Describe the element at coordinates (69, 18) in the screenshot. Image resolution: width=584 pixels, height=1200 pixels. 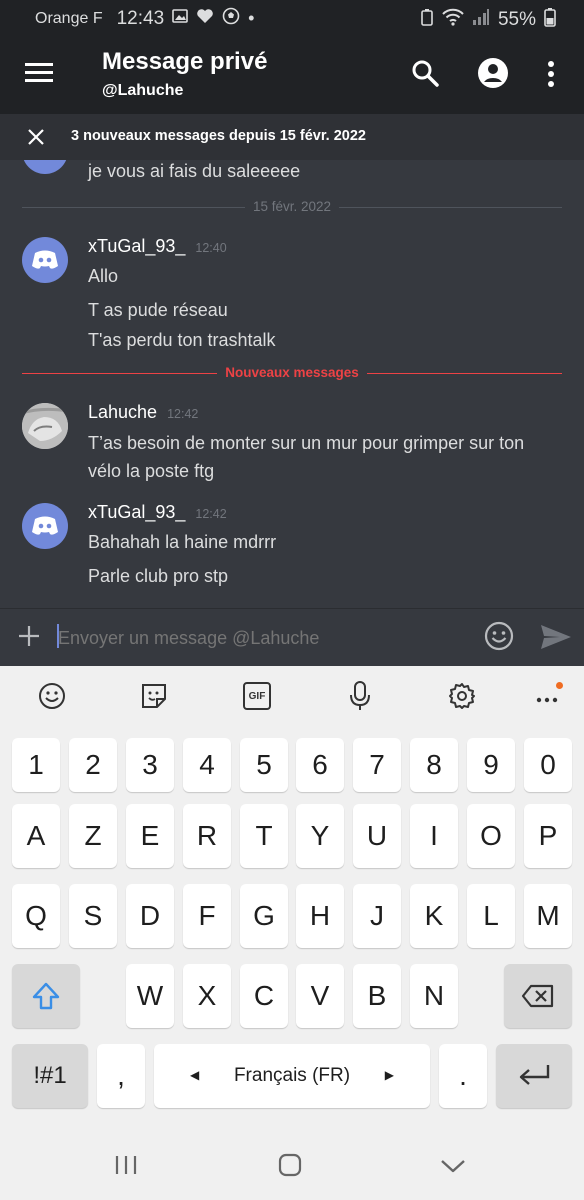
I see `carrier-label: Orange F` at that location.